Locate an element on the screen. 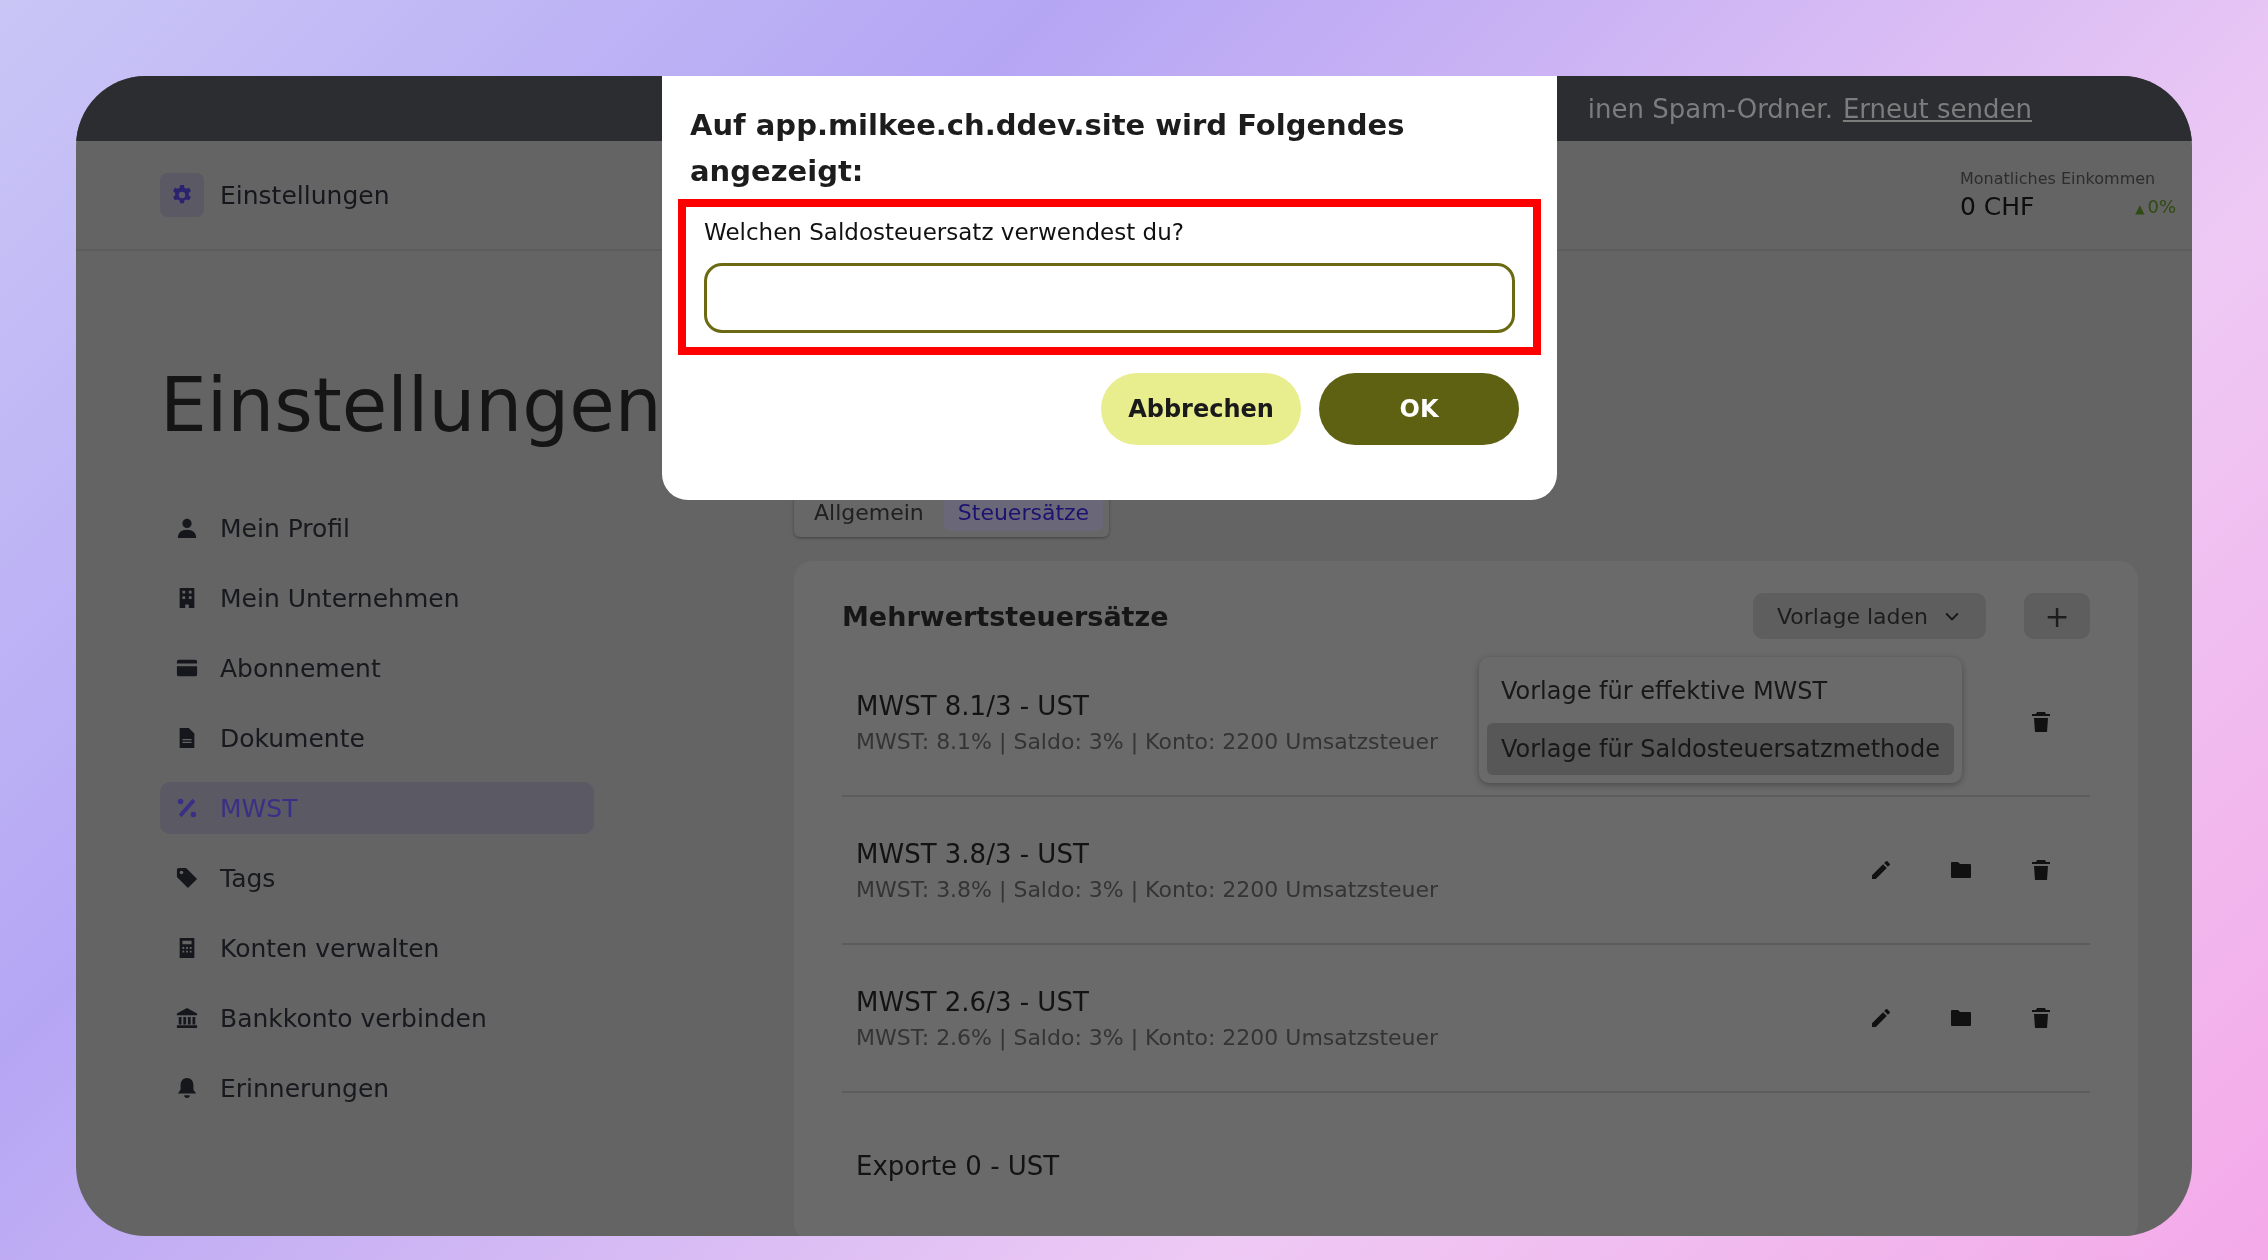 This screenshot has width=2268, height=1260. tax-rate-title: Exporte 0 - UST is located at coordinates (958, 1166).